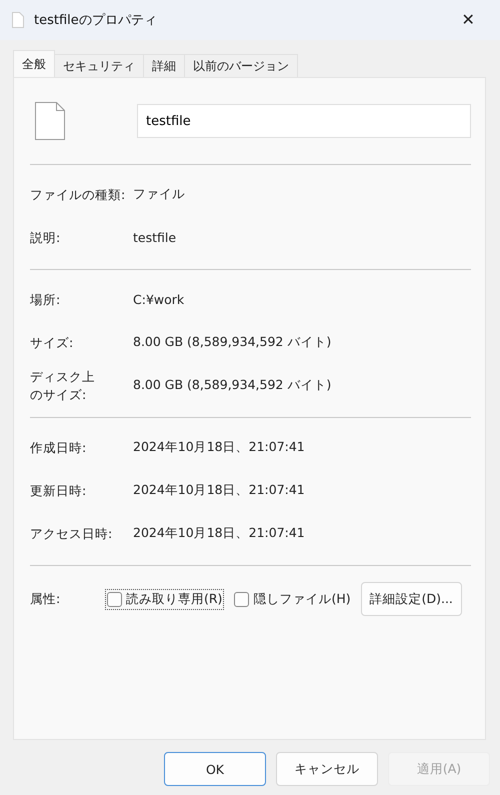  Describe the element at coordinates (159, 194) in the screenshot. I see `property-value: ファイル` at that location.